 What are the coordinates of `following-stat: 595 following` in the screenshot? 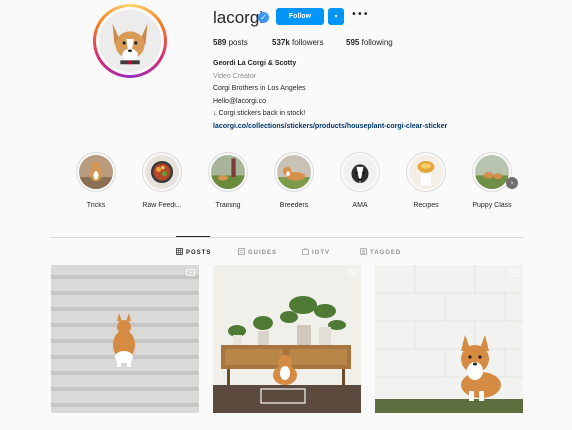 It's located at (369, 42).